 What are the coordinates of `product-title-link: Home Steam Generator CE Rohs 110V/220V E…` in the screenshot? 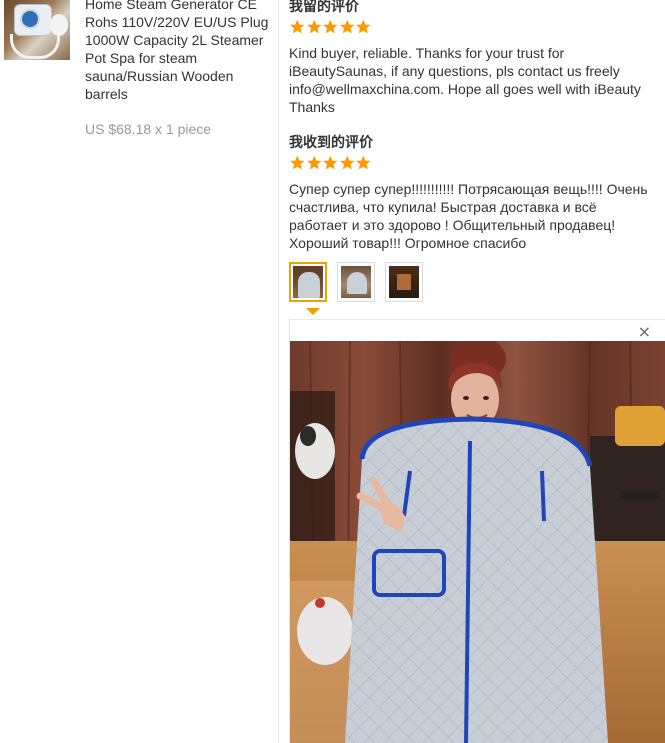 It's located at (177, 51).